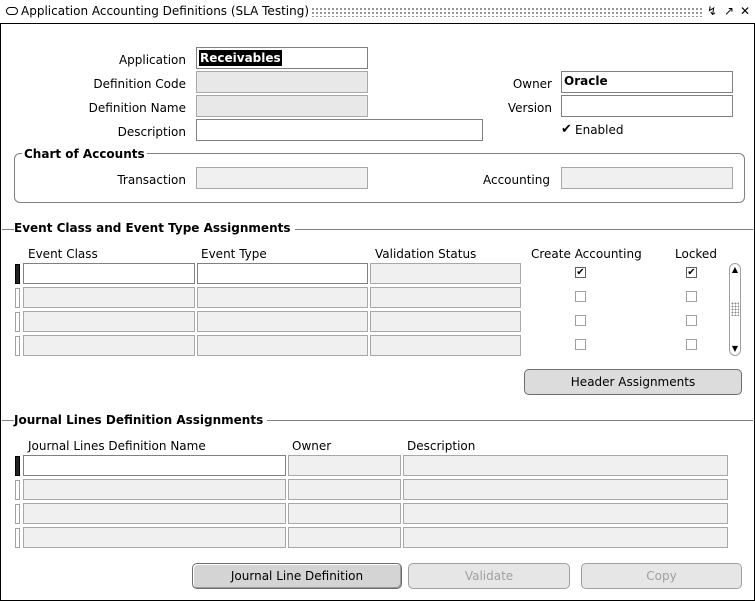 Image resolution: width=755 pixels, height=601 pixels. What do you see at coordinates (426, 254) in the screenshot?
I see `col-validation-status: Validation Status` at bounding box center [426, 254].